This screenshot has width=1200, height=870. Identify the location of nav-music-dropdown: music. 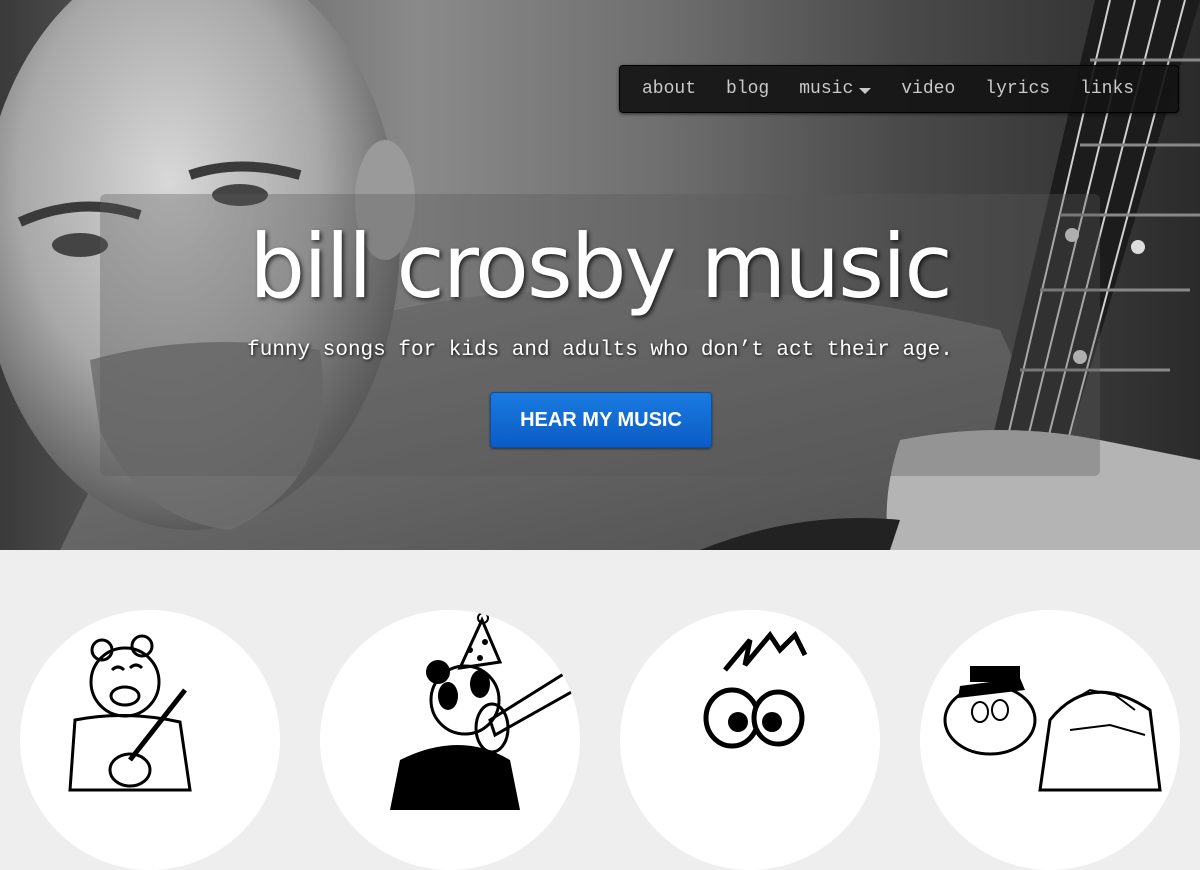
(835, 89).